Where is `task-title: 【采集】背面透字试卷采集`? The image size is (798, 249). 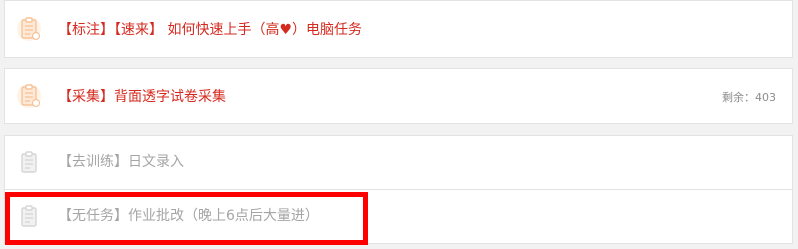 task-title: 【采集】背面透字试卷采集 is located at coordinates (142, 97).